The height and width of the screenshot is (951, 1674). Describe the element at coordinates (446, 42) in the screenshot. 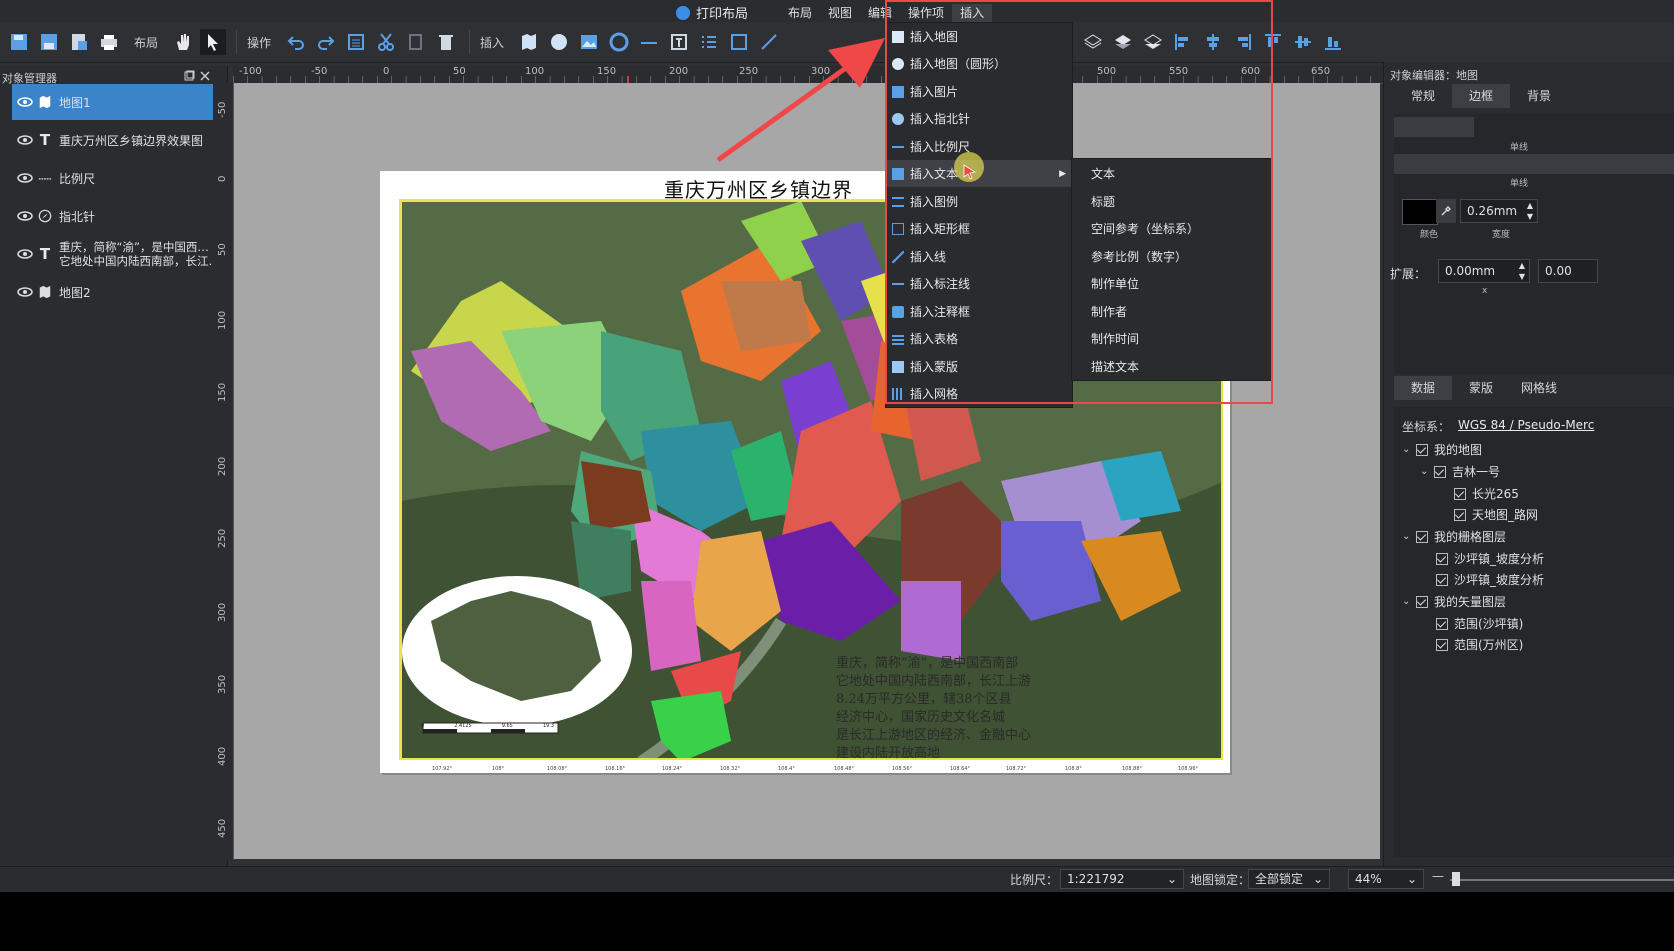

I see `delete-icon` at that location.